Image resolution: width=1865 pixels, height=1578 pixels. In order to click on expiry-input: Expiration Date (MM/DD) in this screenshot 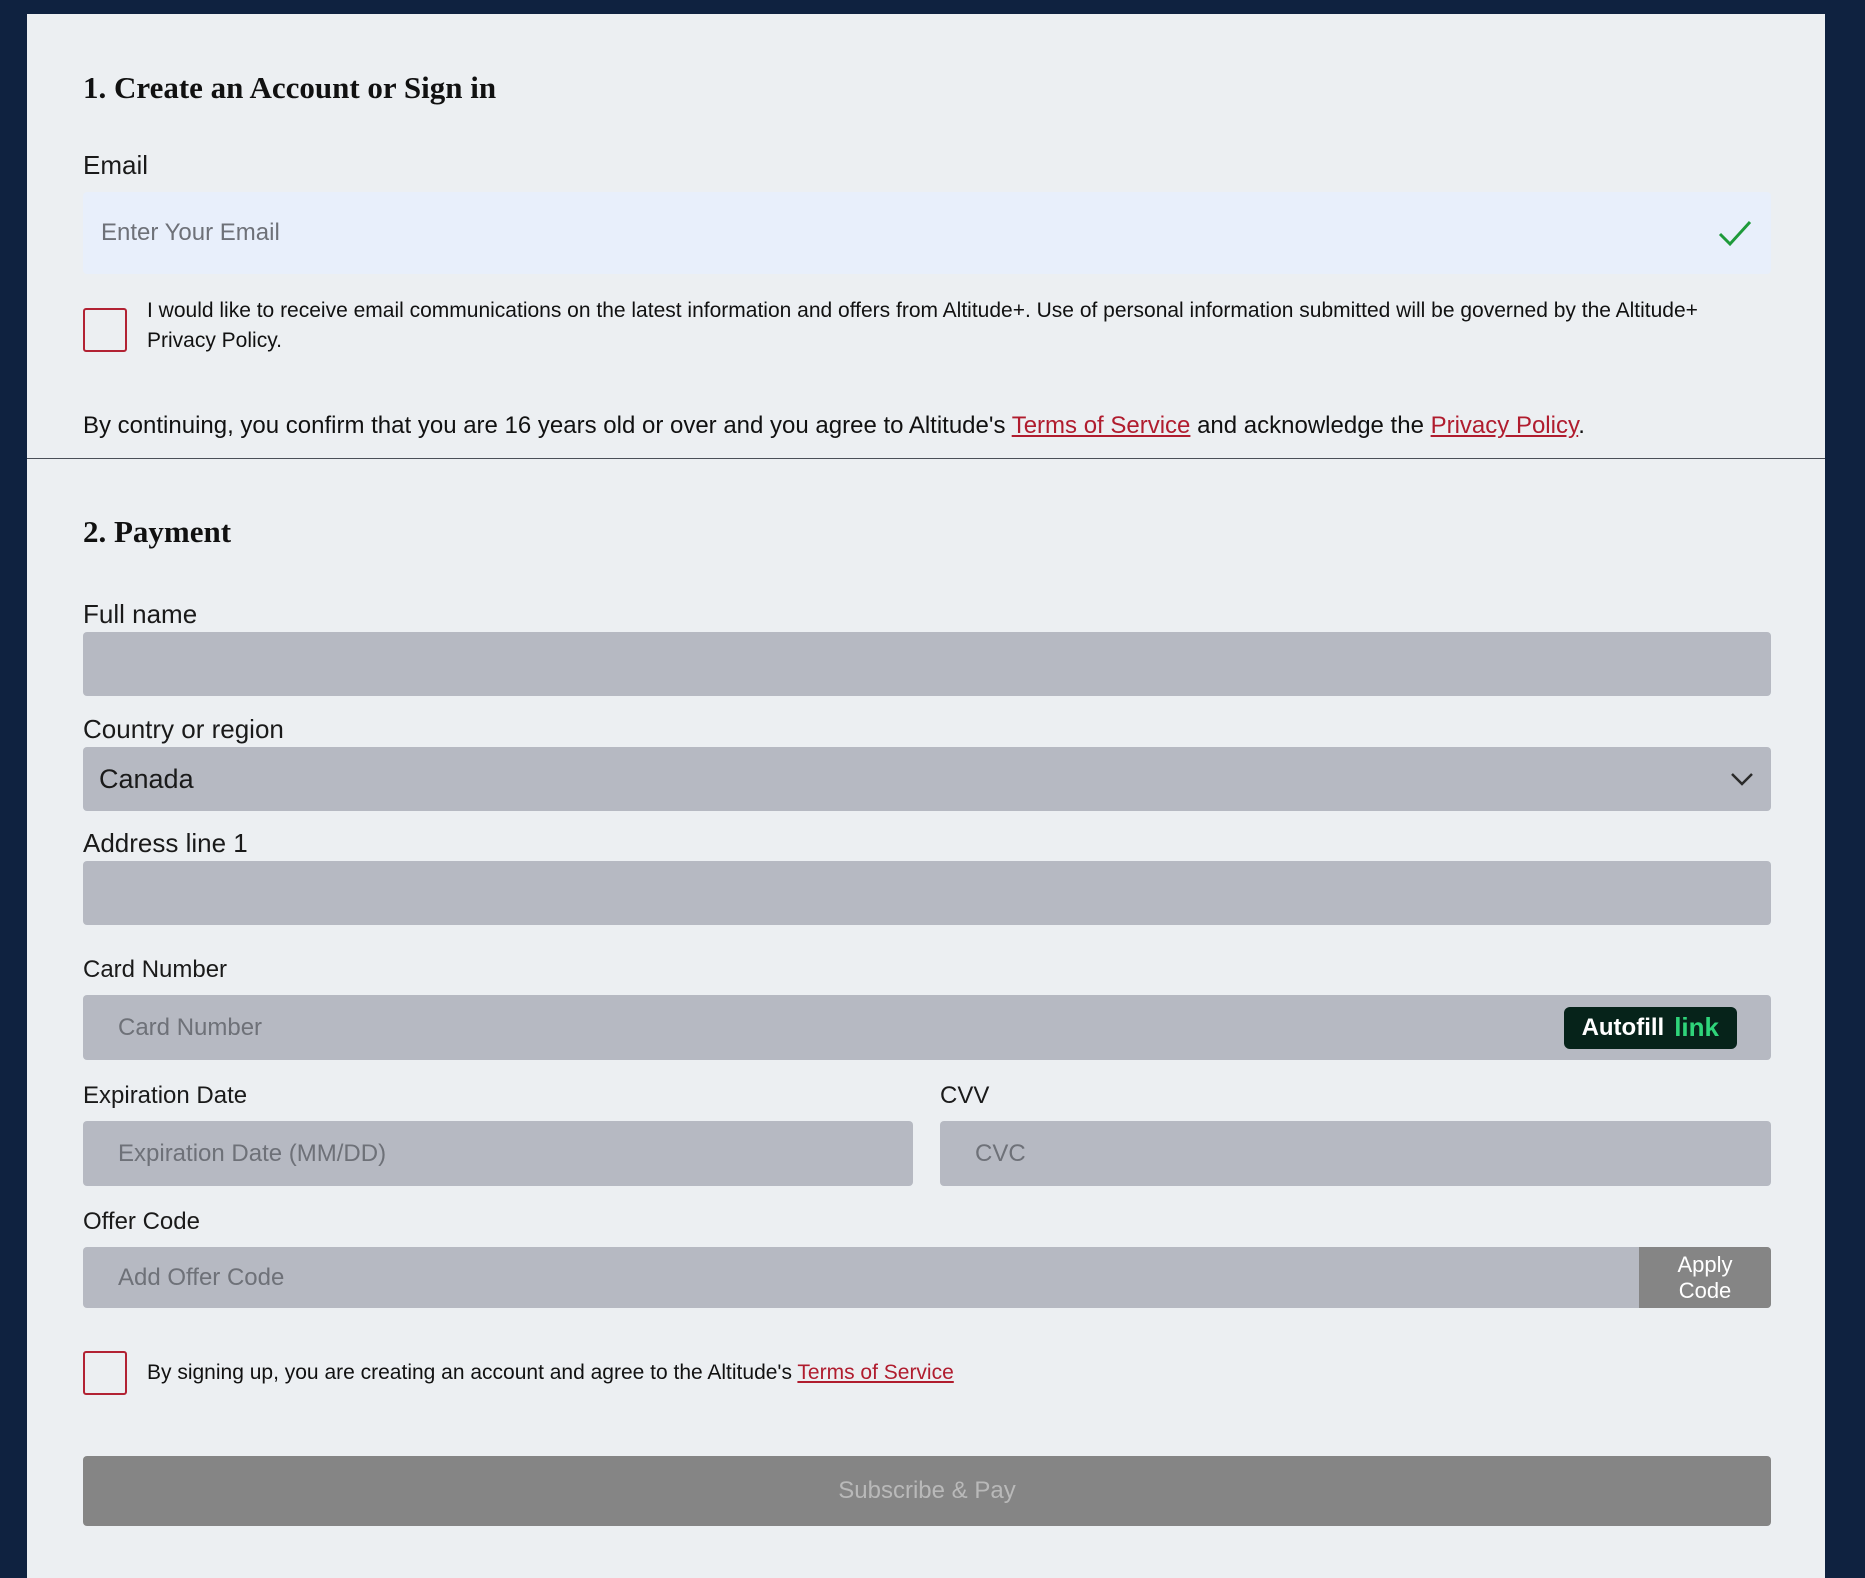, I will do `click(498, 1153)`.